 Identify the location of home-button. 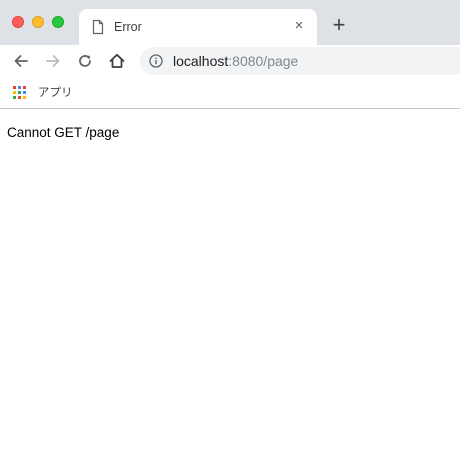
(117, 61).